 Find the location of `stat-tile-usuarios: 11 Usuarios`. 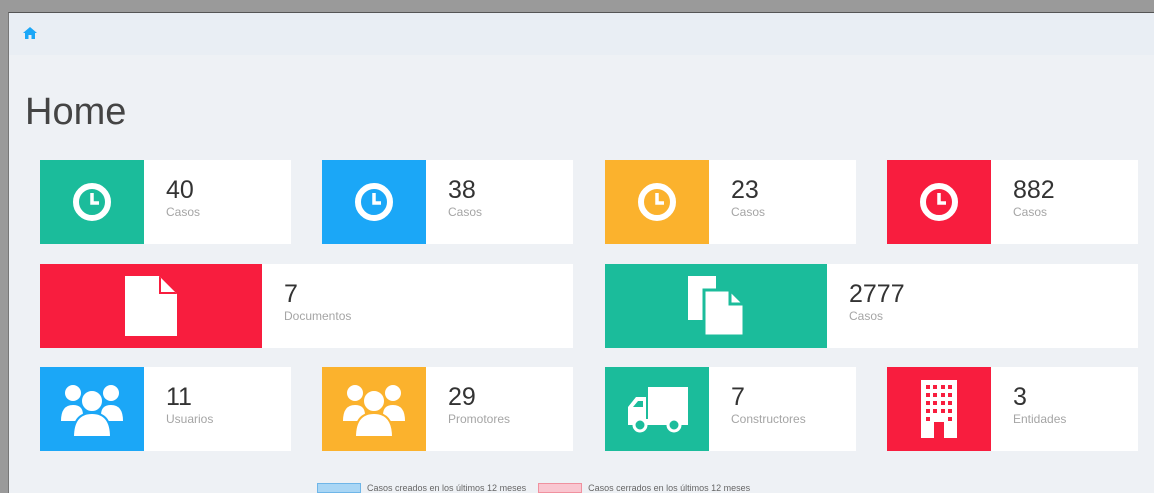

stat-tile-usuarios: 11 Usuarios is located at coordinates (165, 409).